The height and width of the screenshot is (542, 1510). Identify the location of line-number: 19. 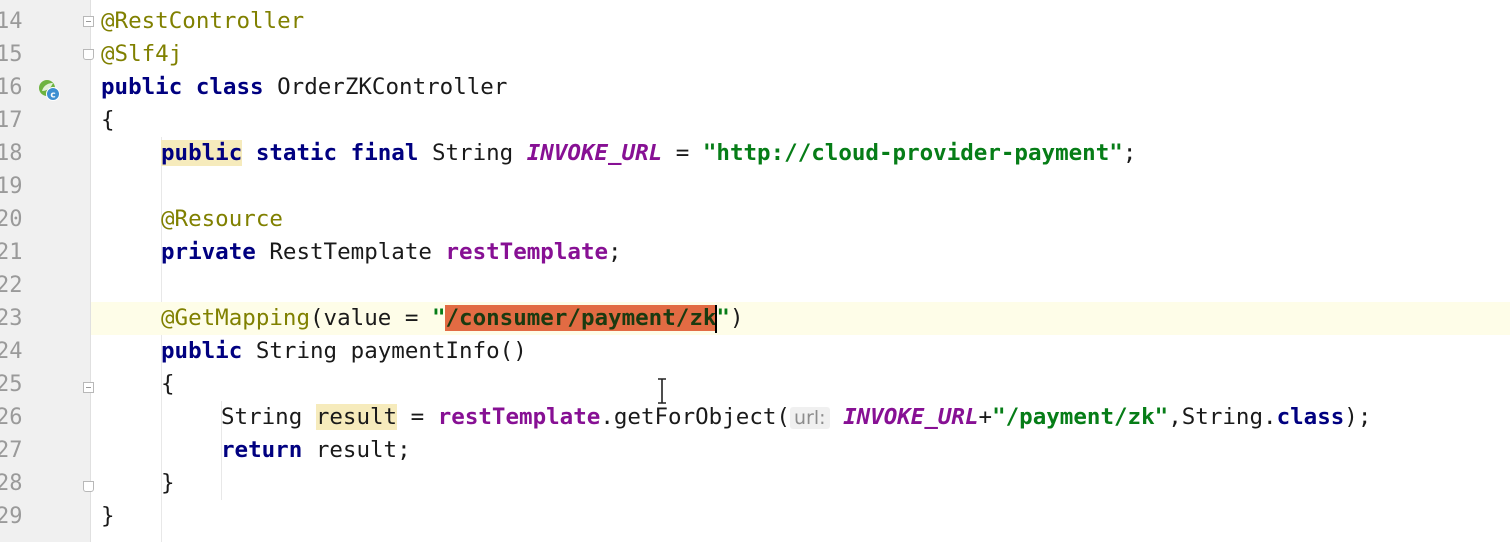
(18, 186).